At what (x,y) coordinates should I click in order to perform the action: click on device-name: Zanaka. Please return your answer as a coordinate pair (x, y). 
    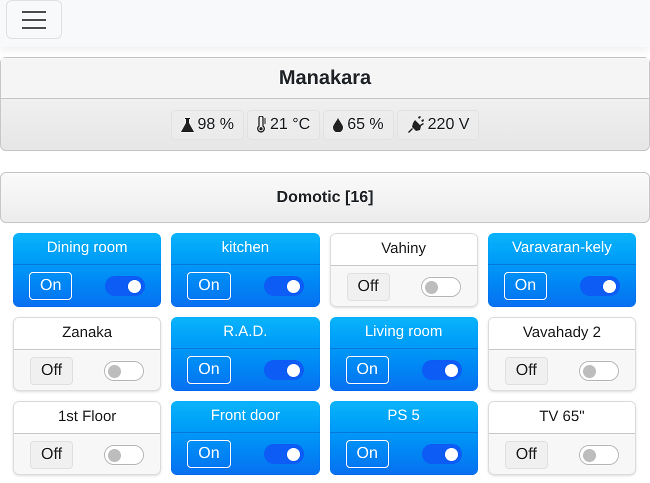
    Looking at the image, I should click on (87, 334).